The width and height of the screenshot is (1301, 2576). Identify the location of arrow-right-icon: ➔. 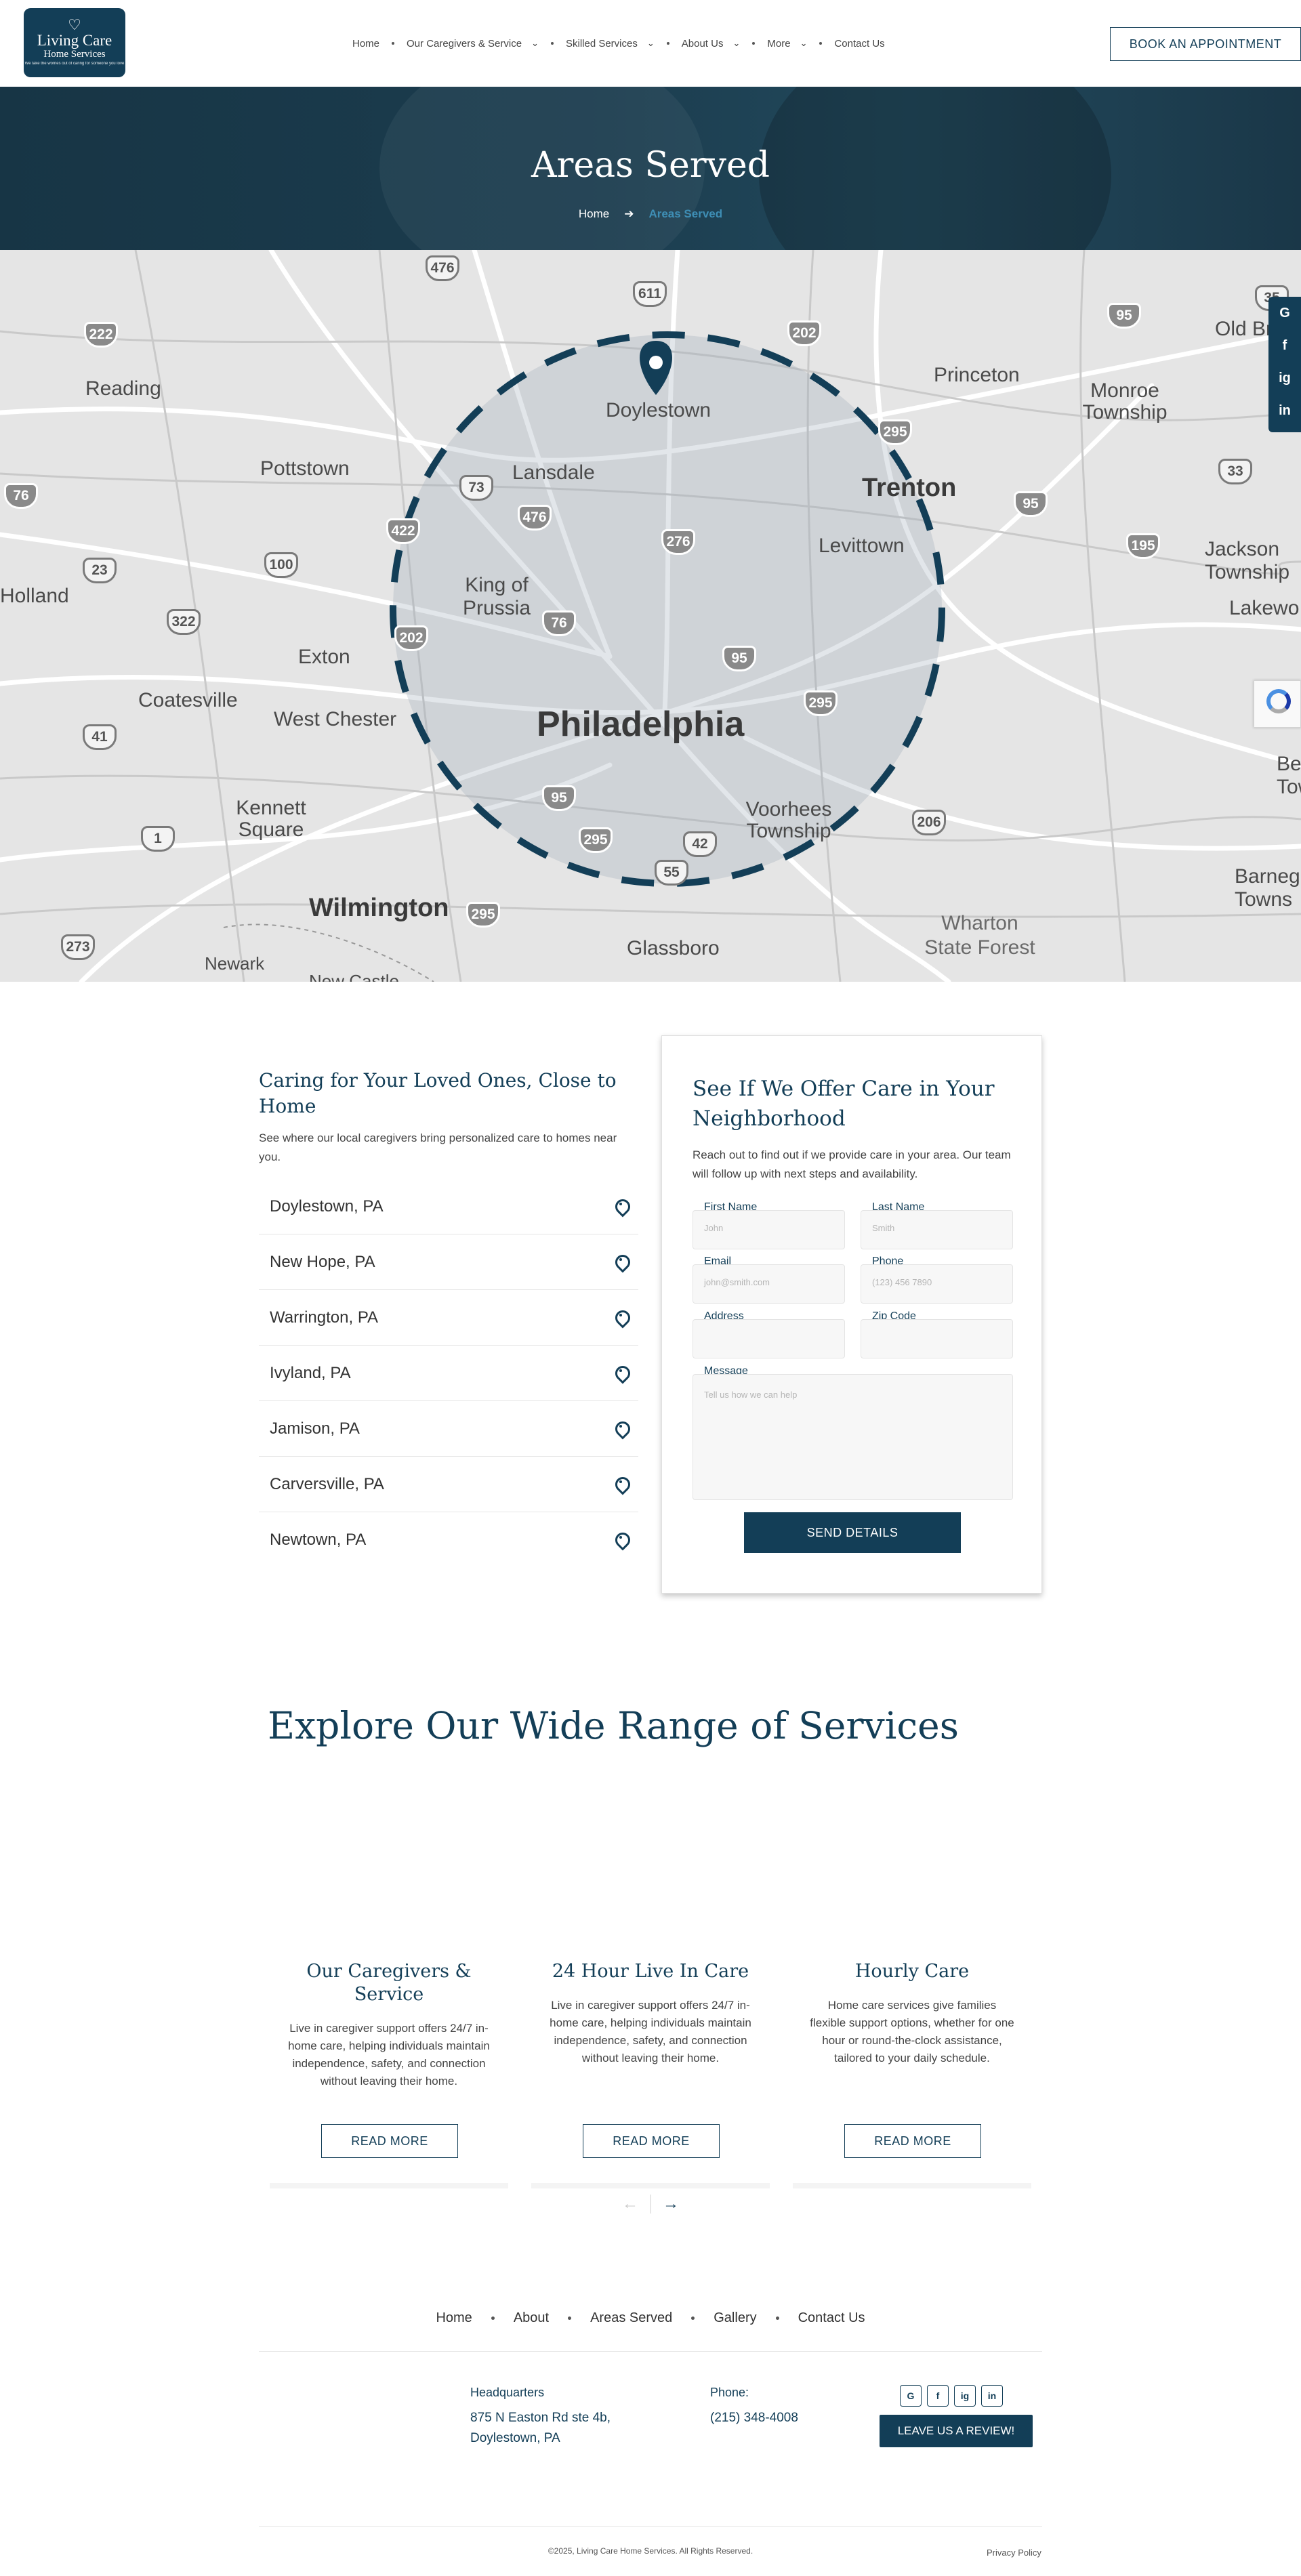
(629, 213).